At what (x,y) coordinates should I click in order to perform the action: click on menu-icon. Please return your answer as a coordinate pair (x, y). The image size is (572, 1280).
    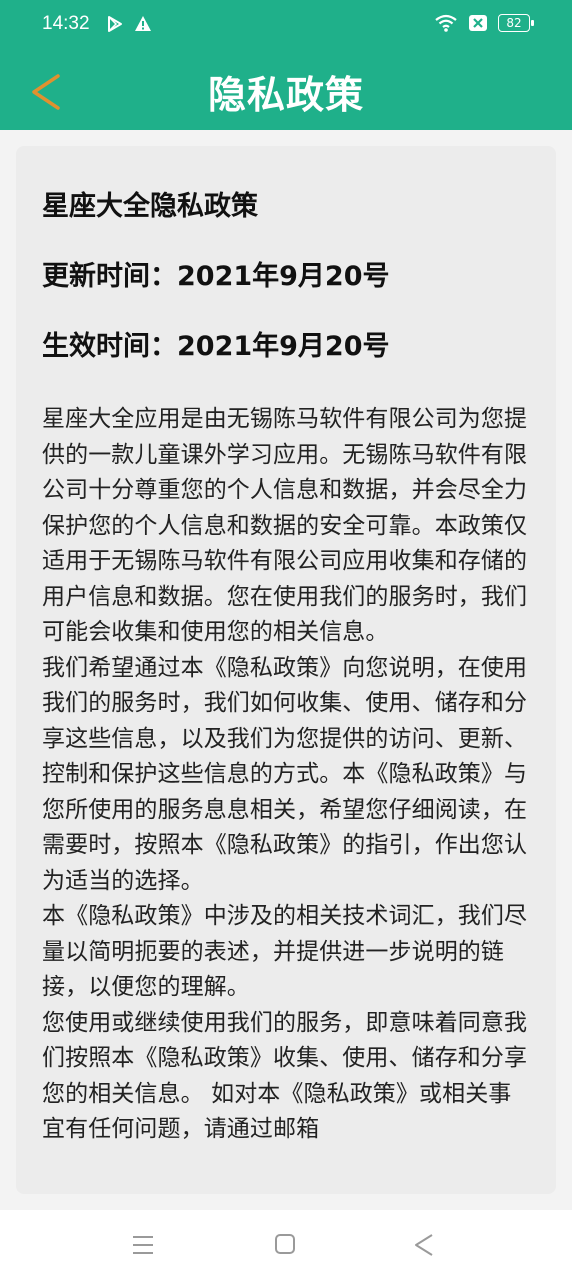
    Looking at the image, I should click on (143, 1245).